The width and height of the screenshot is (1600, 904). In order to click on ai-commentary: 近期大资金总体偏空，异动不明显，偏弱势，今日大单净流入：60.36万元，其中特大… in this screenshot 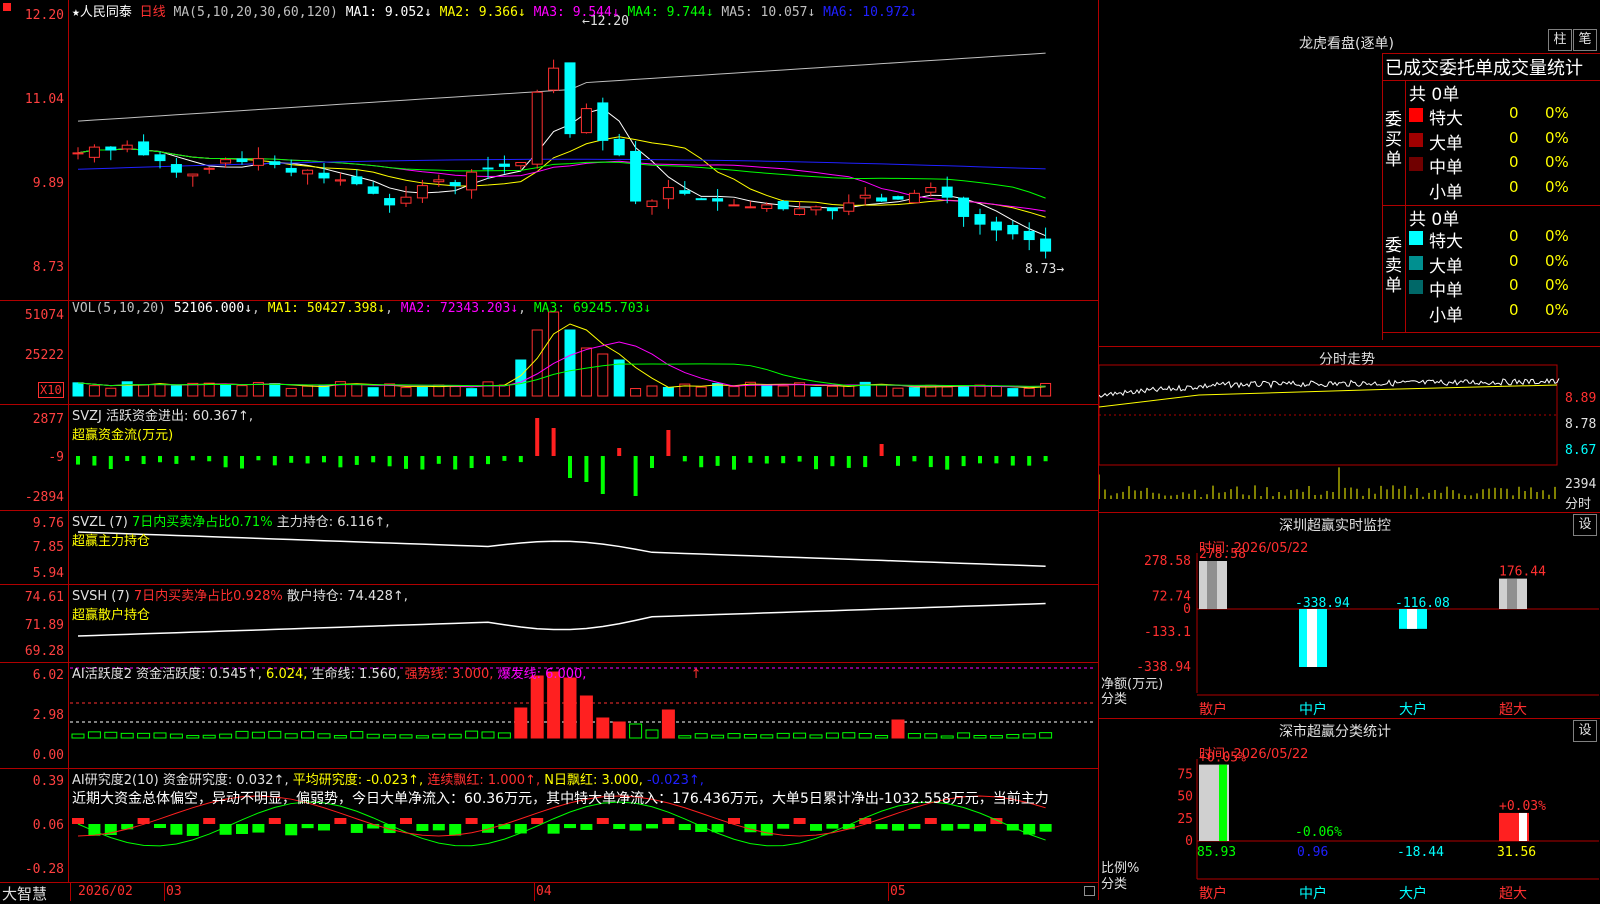, I will do `click(560, 799)`.